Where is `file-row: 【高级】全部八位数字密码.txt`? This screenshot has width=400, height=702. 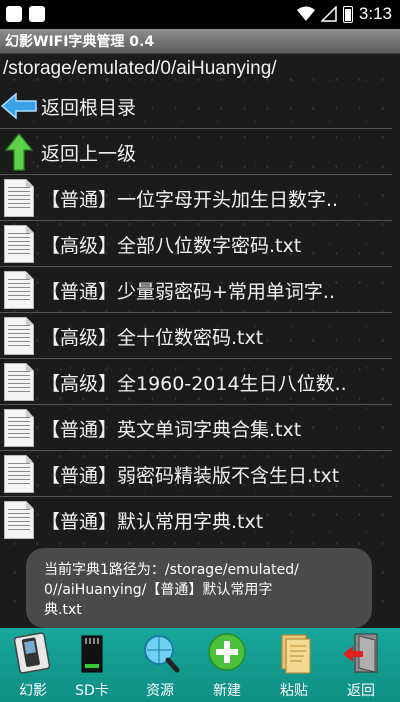 file-row: 【高级】全部八位数字密码.txt is located at coordinates (196, 244).